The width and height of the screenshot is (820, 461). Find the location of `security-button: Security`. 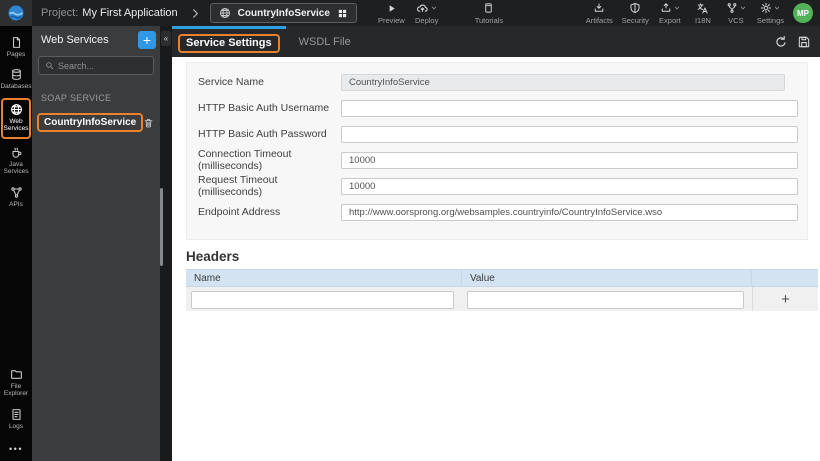

security-button: Security is located at coordinates (635, 13).